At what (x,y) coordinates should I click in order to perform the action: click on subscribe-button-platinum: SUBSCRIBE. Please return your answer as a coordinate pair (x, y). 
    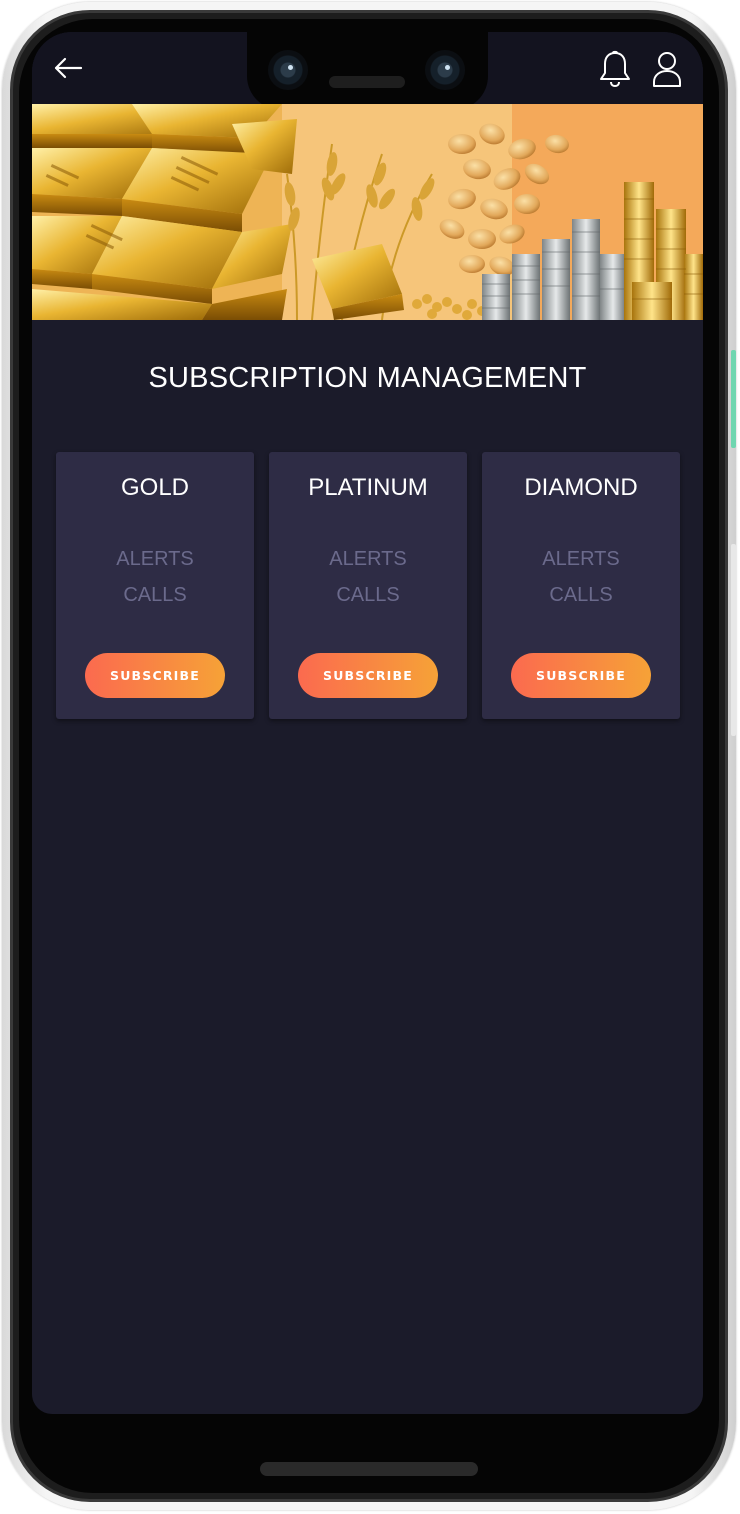
    Looking at the image, I should click on (368, 675).